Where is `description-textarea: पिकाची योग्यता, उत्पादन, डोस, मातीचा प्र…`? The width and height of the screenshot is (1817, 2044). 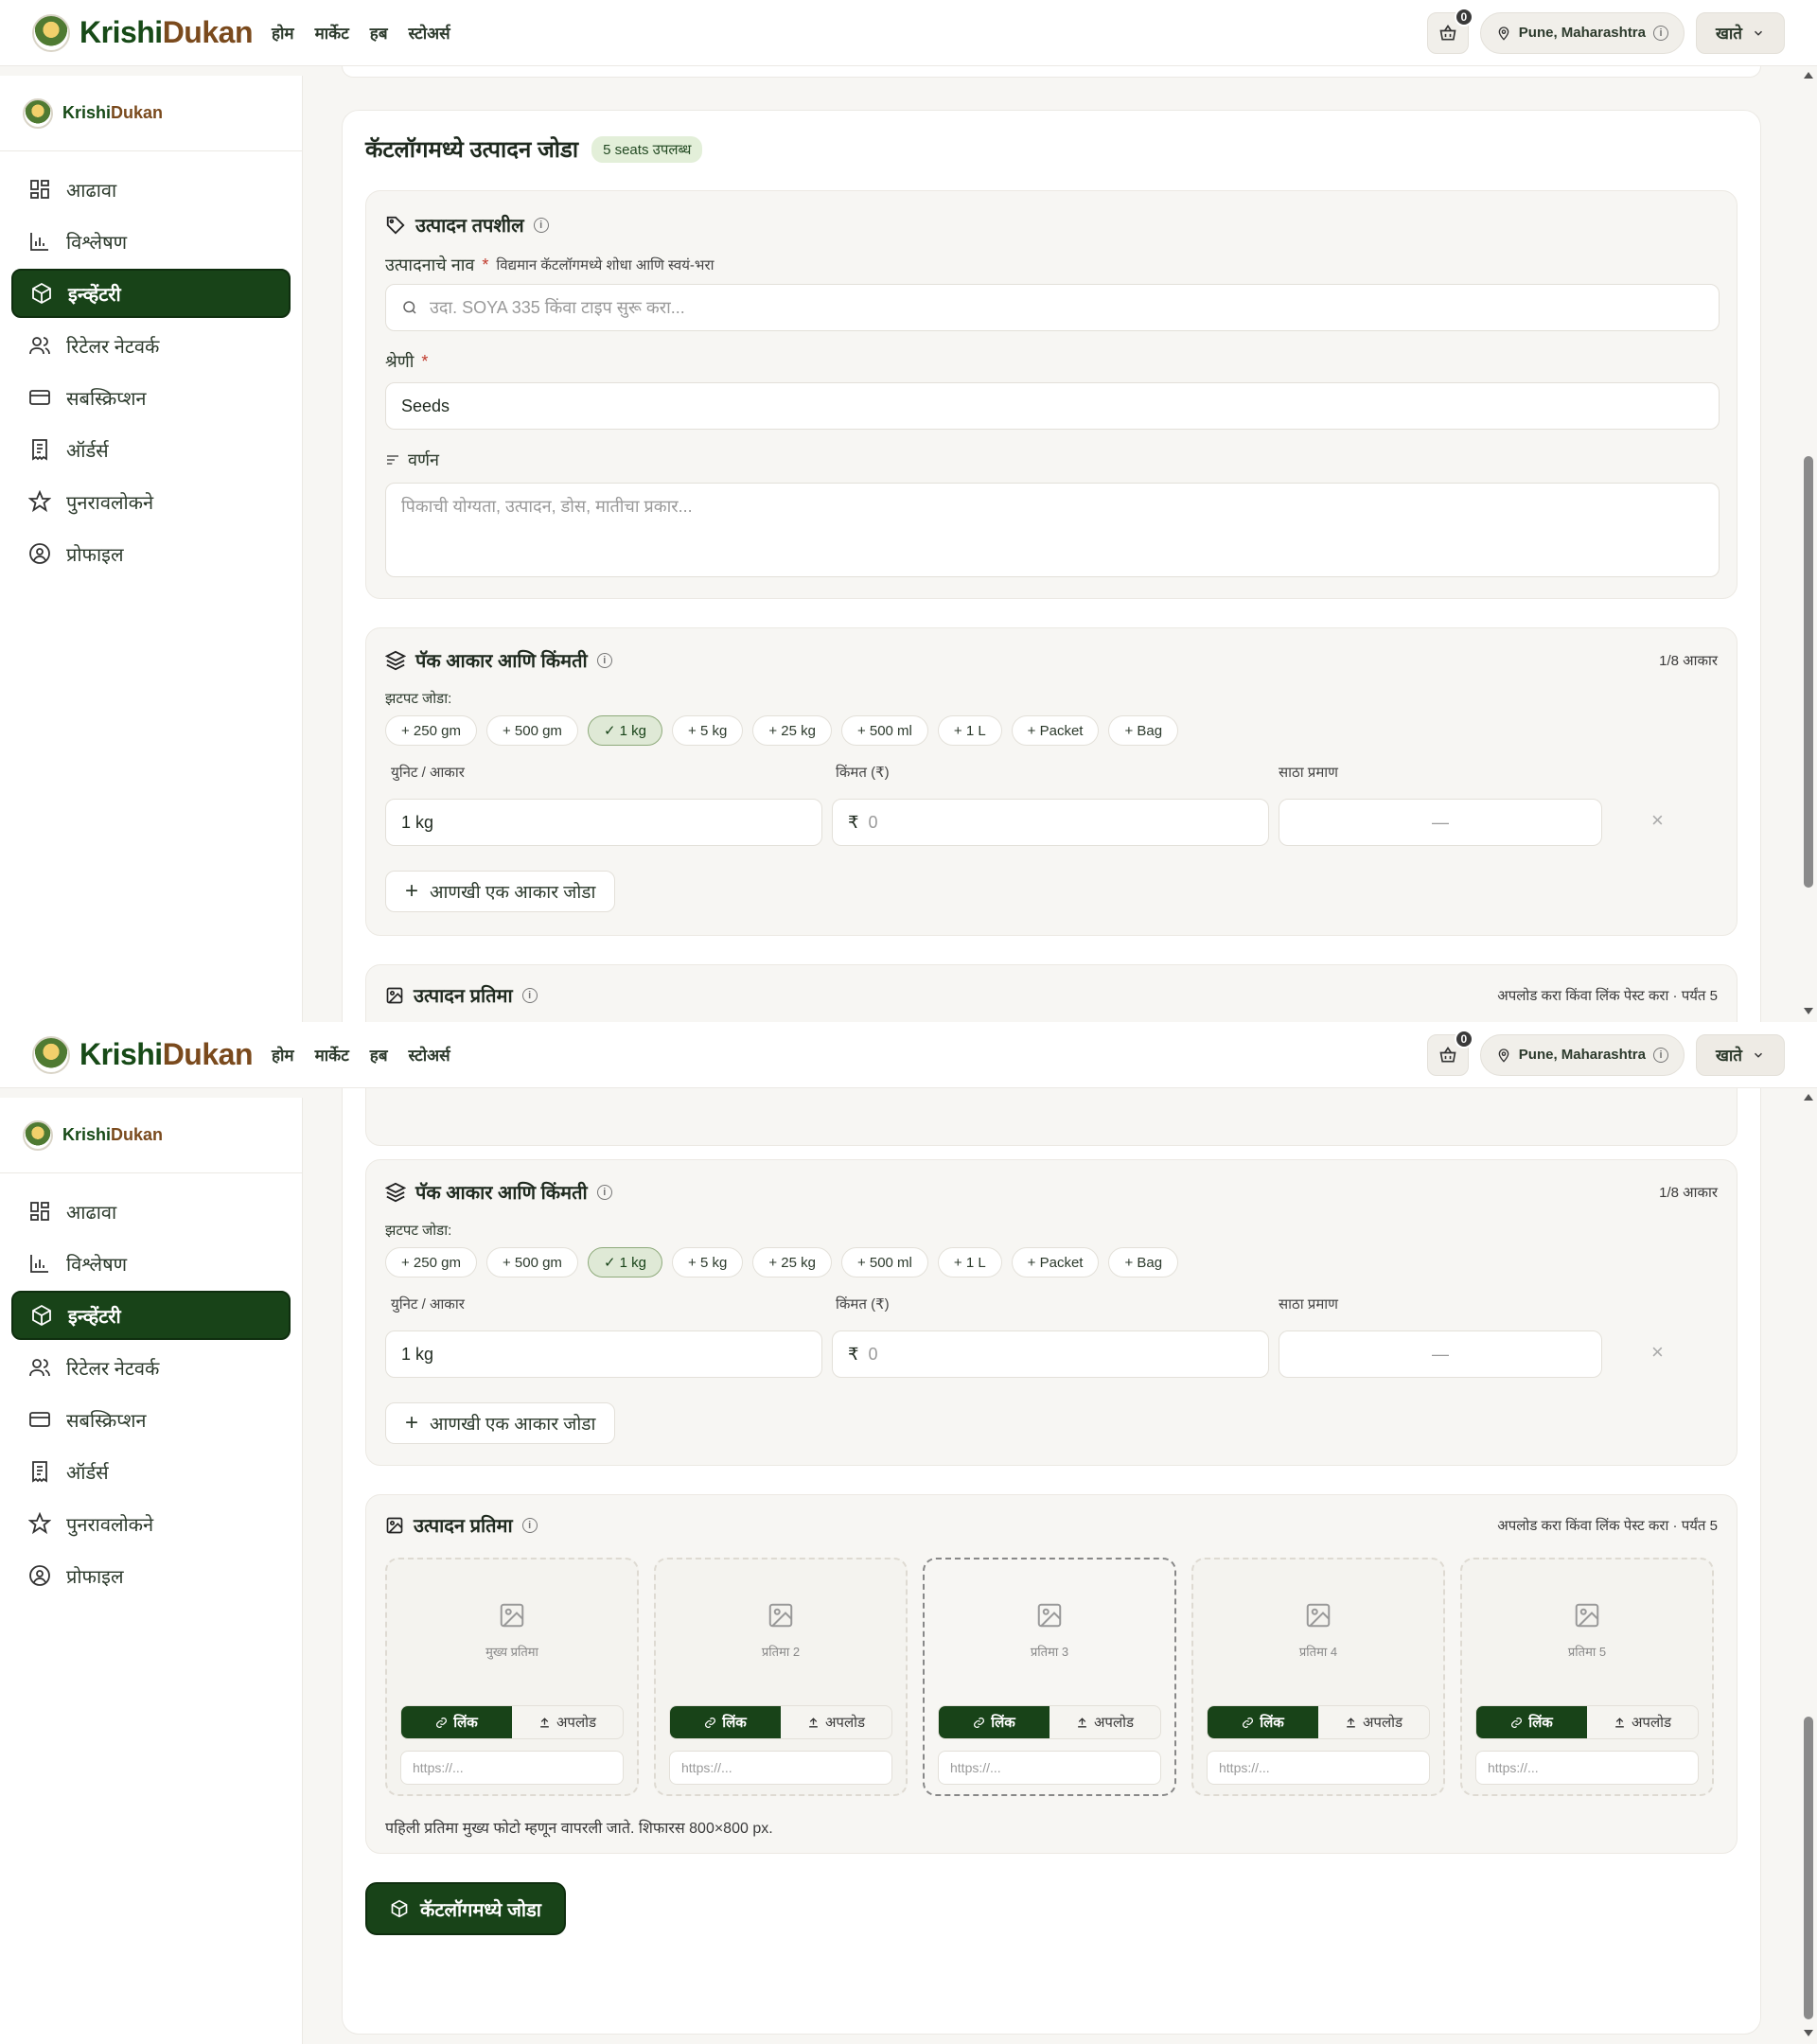
description-textarea: पिकाची योग्यता, उत्पादन, डोस, मातीचा प्र… is located at coordinates (1052, 530).